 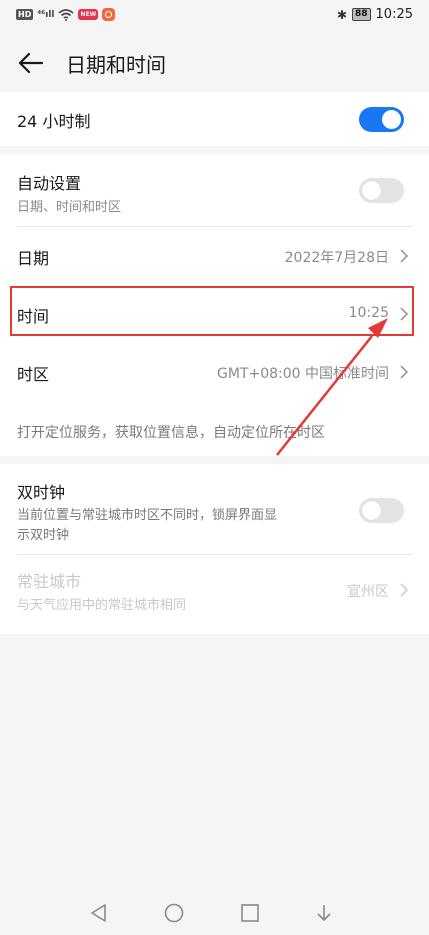 I want to click on home-city-sub: 与天气应用中的常驻城市相同, so click(x=102, y=605).